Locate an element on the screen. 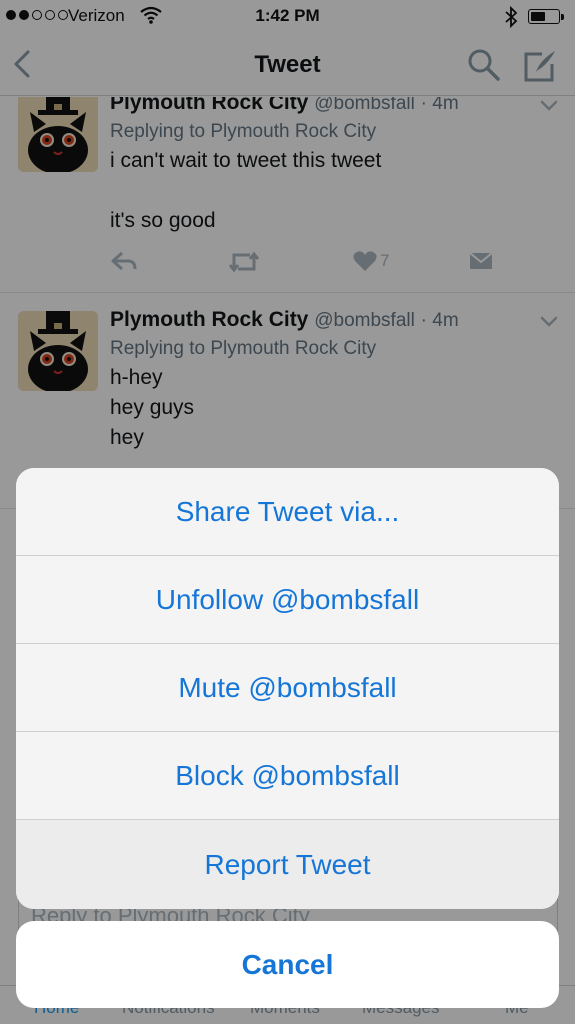  cancel-button: Cancel is located at coordinates (287, 964).